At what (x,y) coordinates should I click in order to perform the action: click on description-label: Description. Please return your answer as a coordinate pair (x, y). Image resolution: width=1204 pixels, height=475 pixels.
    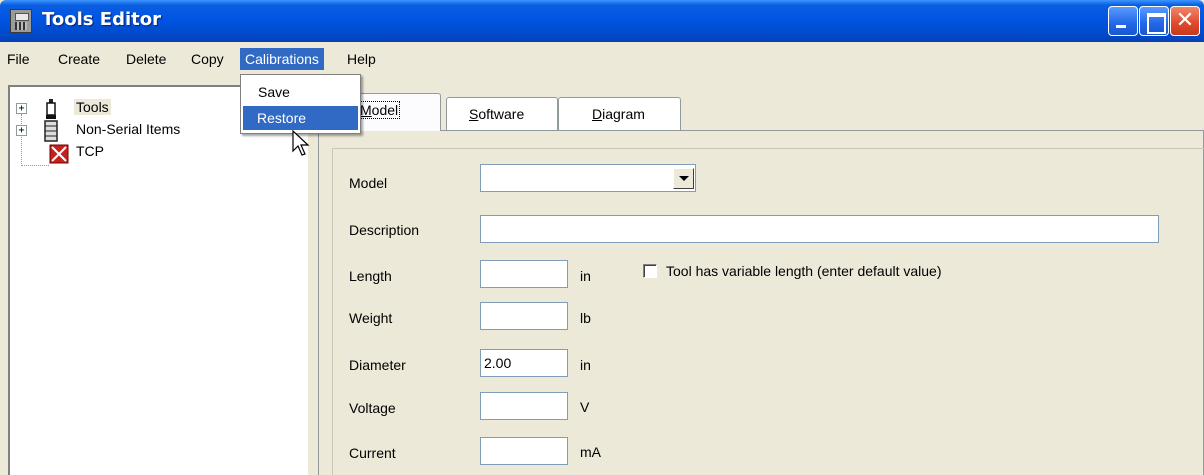
    Looking at the image, I should click on (384, 230).